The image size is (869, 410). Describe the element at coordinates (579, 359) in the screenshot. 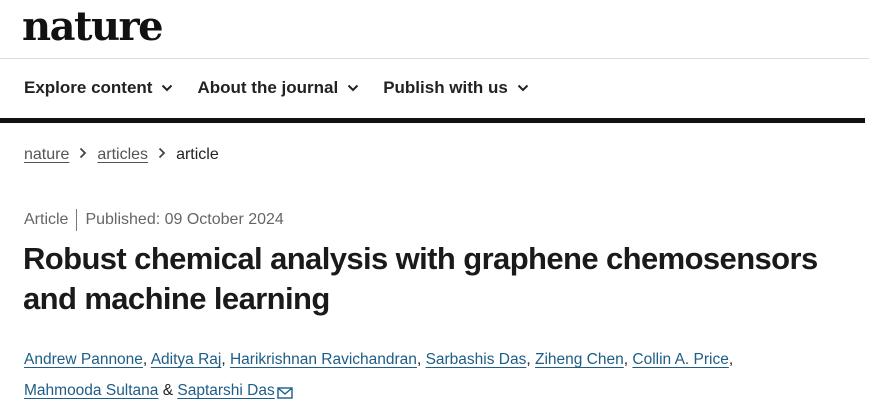

I see `author-link: Ziheng Chen` at that location.